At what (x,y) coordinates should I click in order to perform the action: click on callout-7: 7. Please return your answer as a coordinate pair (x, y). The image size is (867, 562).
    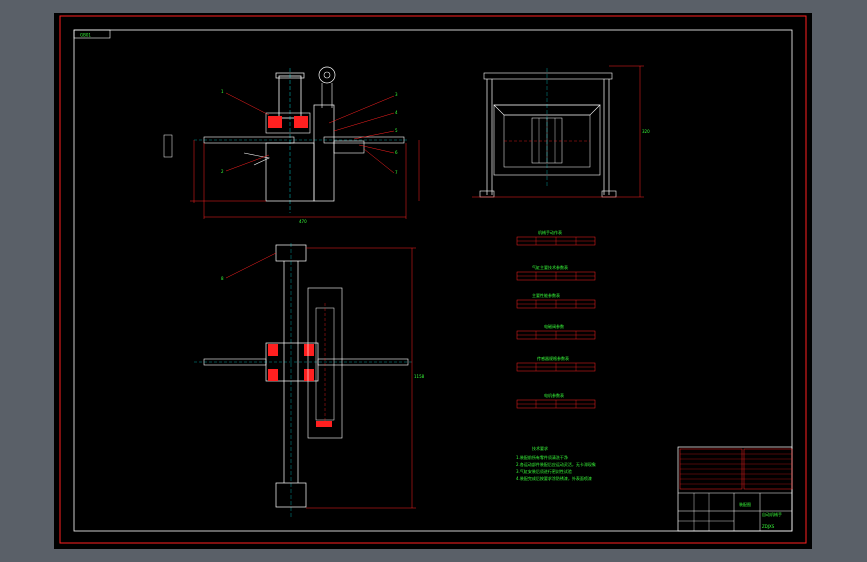
    Looking at the image, I should click on (396, 172).